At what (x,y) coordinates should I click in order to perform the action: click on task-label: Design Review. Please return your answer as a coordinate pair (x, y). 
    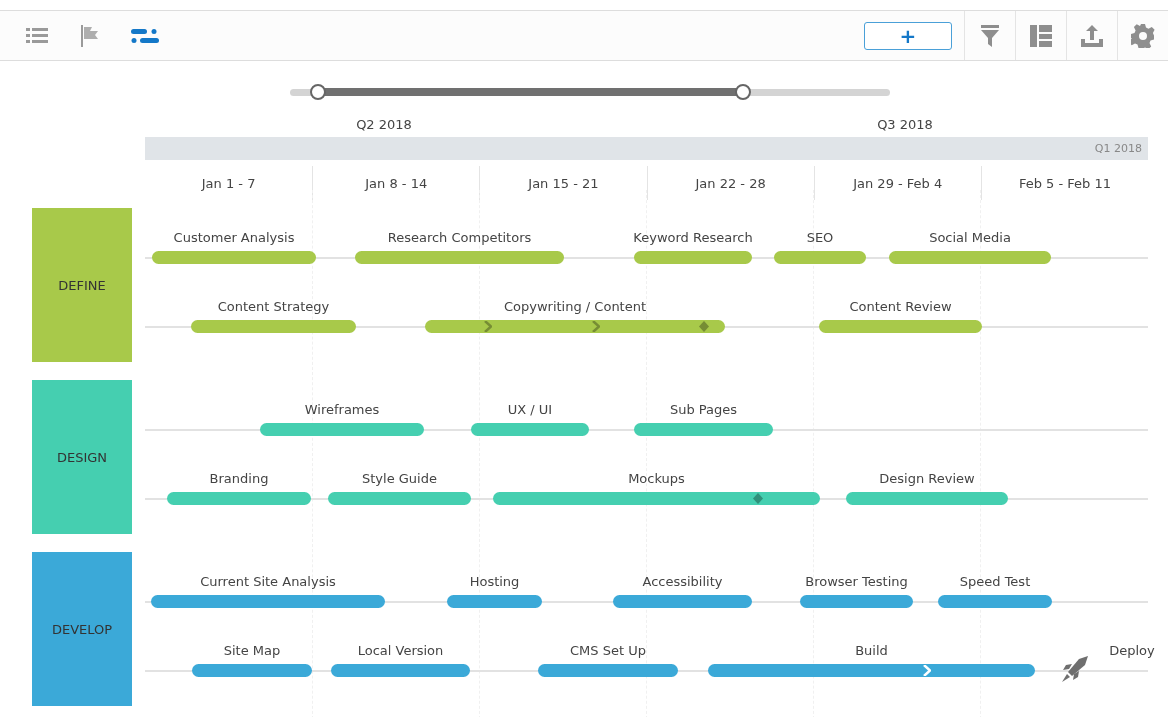
    Looking at the image, I should click on (927, 478).